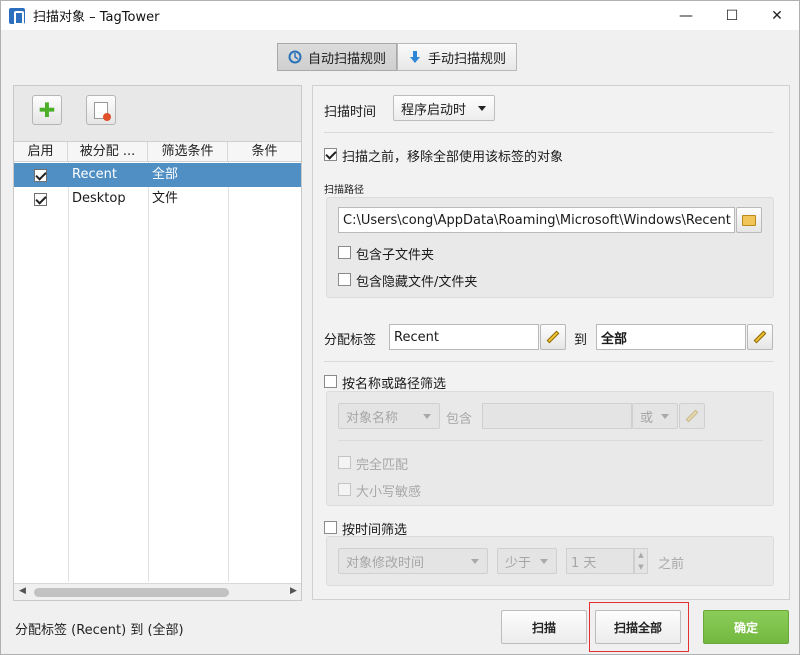 The height and width of the screenshot is (655, 800). Describe the element at coordinates (453, 157) in the screenshot. I see `remove-before-label: 扫描之前，移除全部使用该标签的对象` at that location.